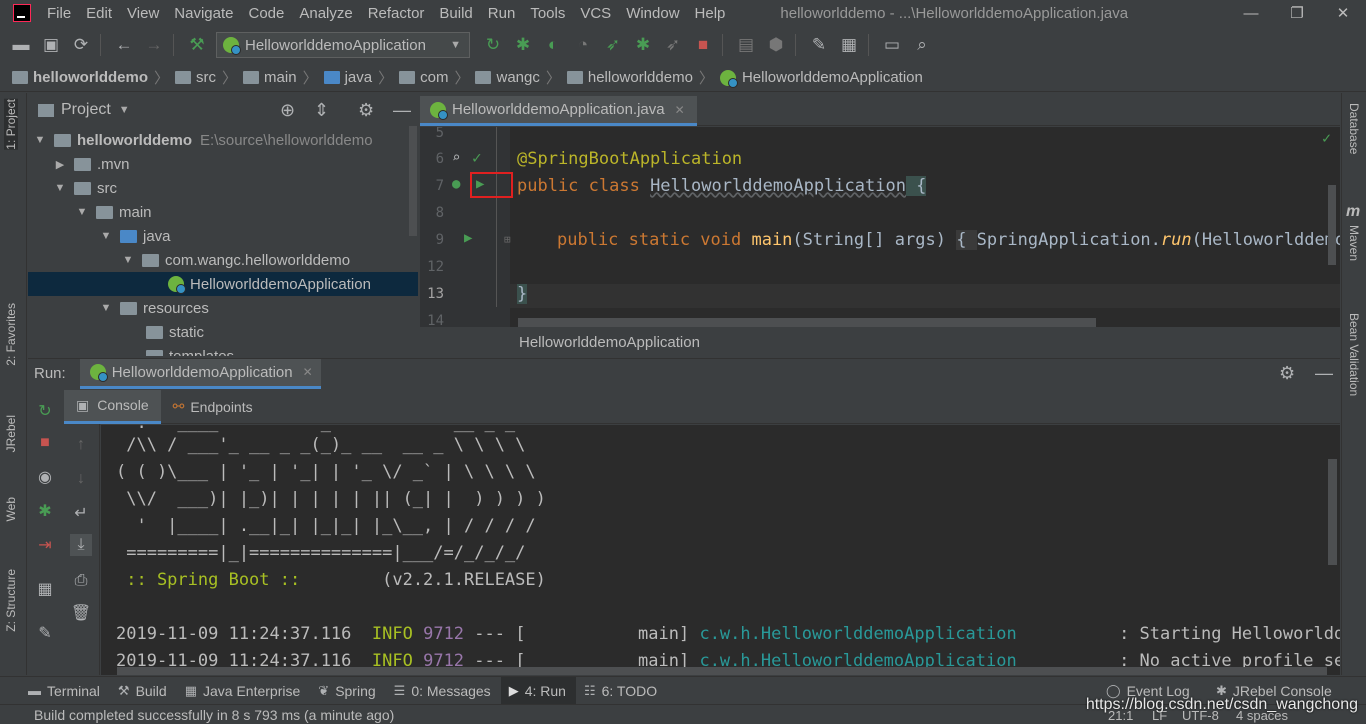 The width and height of the screenshot is (1366, 724). I want to click on stop-icon: ■, so click(703, 45).